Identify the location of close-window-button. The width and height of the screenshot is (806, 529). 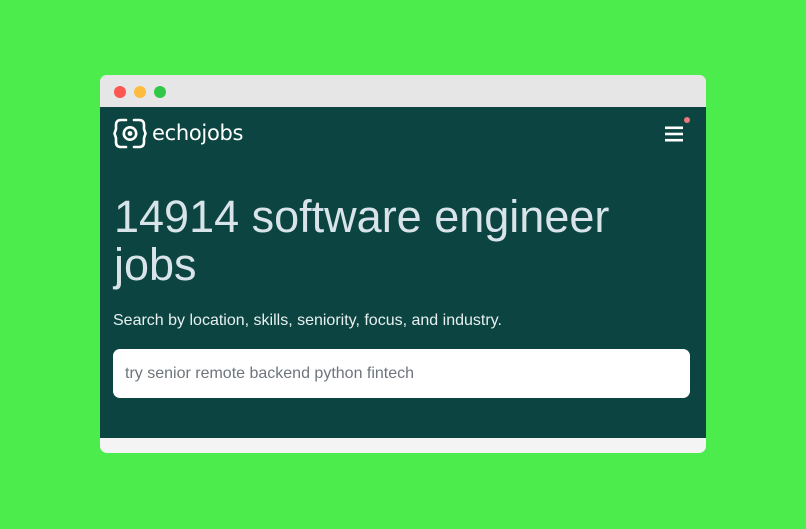
(120, 92).